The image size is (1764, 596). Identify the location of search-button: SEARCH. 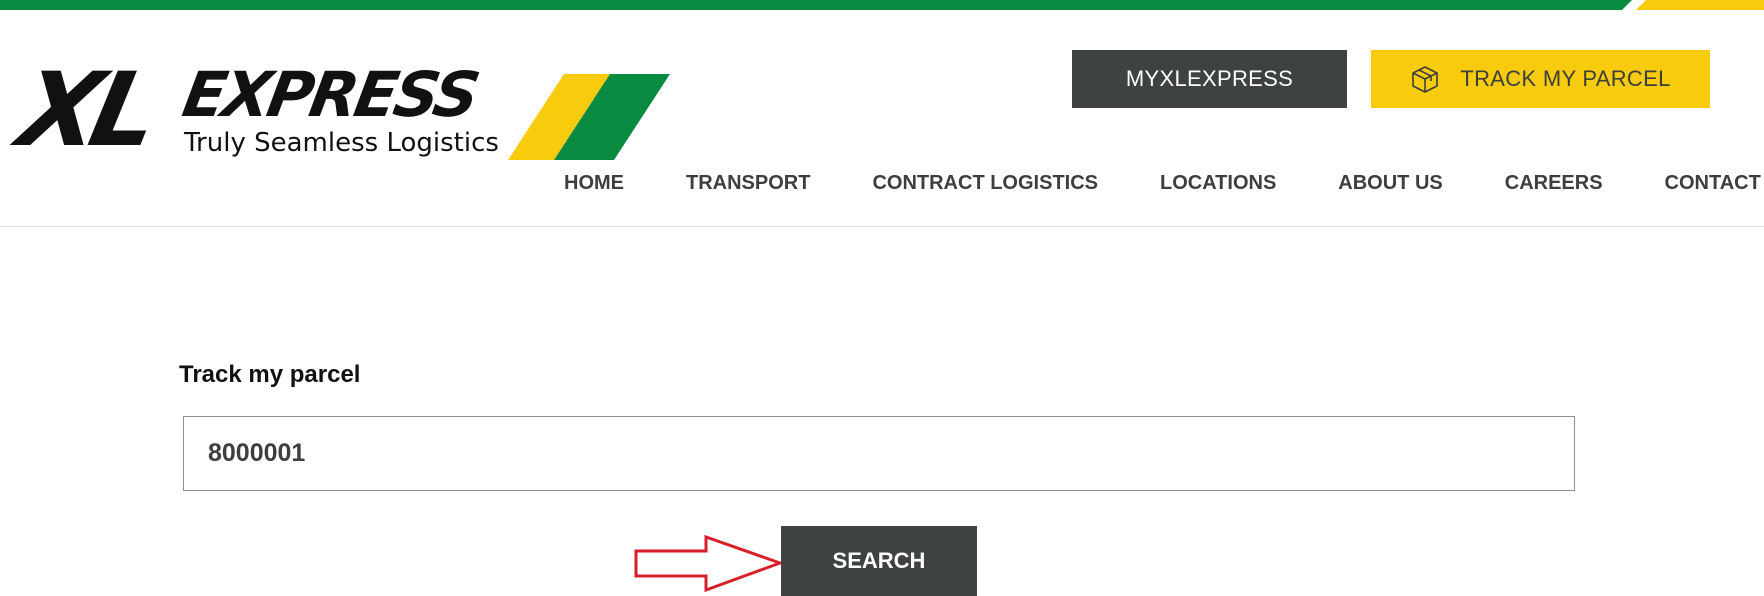
(879, 561).